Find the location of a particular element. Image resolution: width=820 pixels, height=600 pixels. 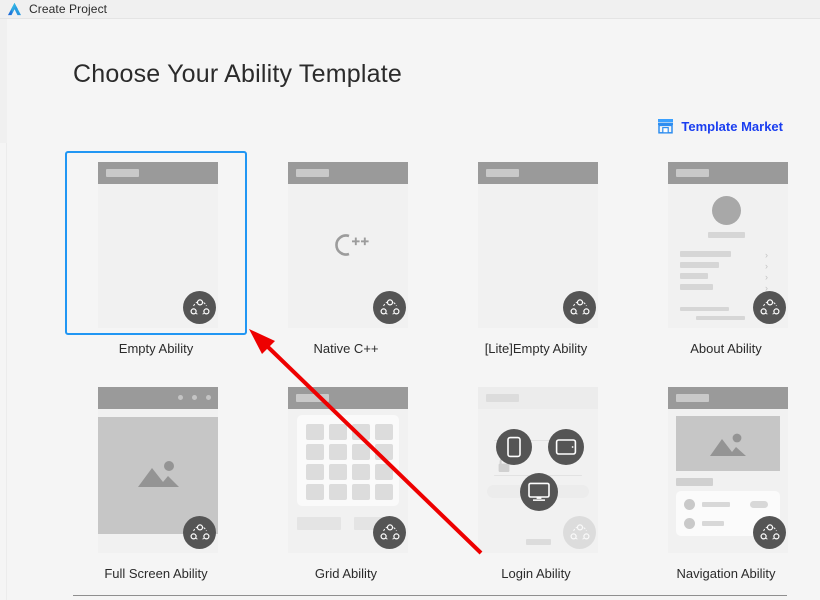

preview-grid-panel is located at coordinates (348, 460).